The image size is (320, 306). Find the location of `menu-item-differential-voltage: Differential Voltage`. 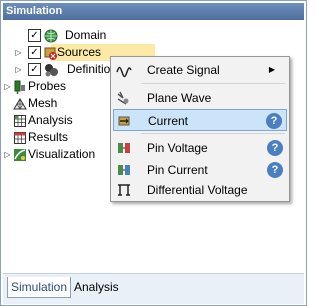

menu-item-differential-voltage: Differential Voltage is located at coordinates (200, 190).